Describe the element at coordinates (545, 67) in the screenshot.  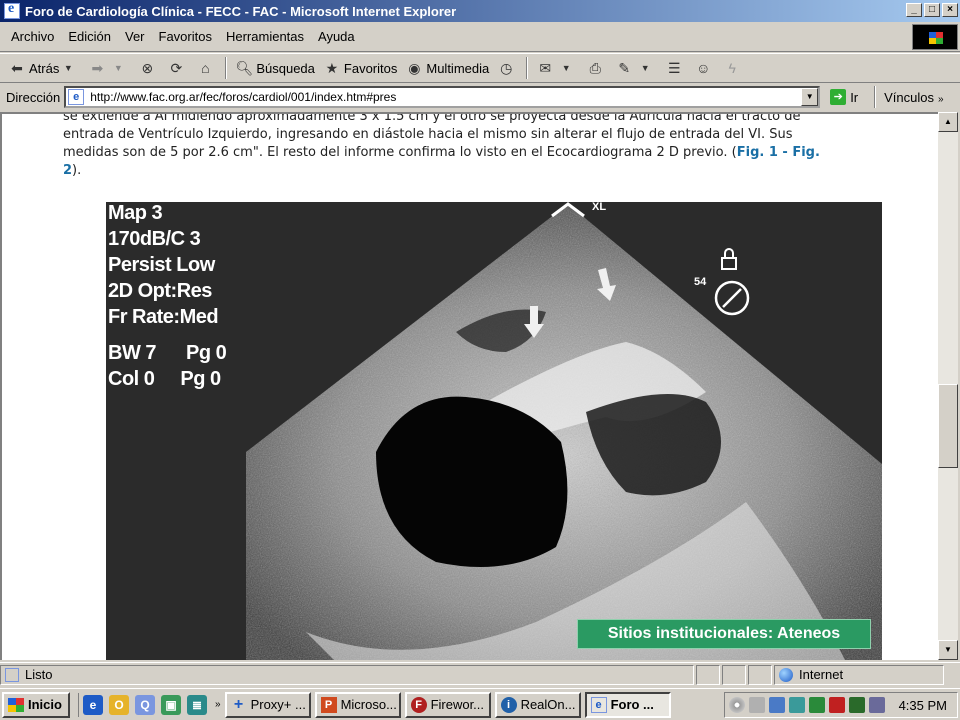
I see `mail-icon: ✉` at that location.